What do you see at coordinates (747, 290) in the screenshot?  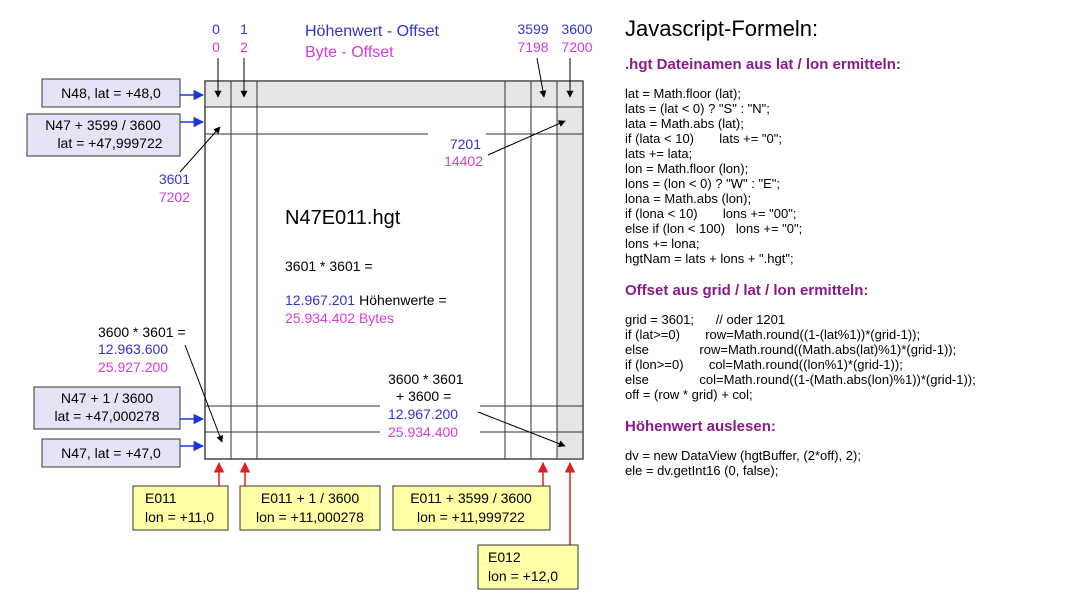 I see `section-heading: Offset aus grid / lat / lon ermitteln:` at bounding box center [747, 290].